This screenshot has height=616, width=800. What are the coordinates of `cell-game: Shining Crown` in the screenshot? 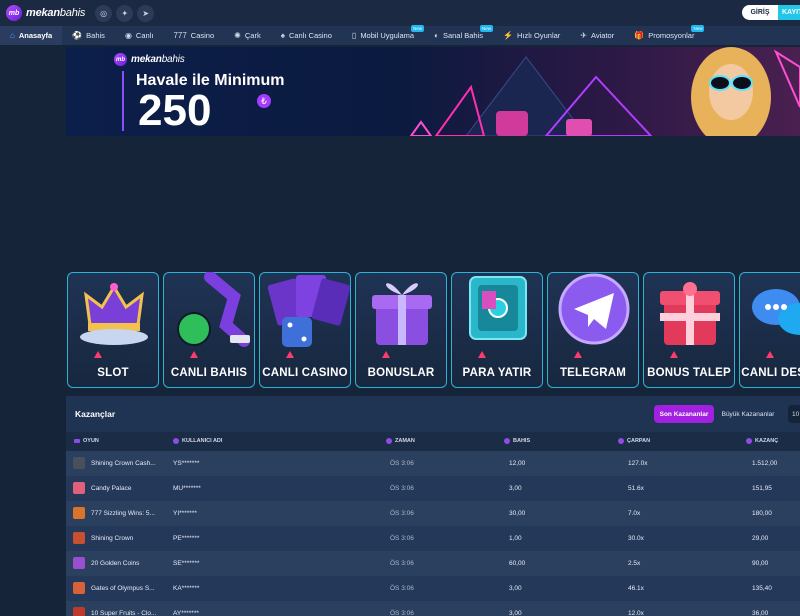 It's located at (112, 538).